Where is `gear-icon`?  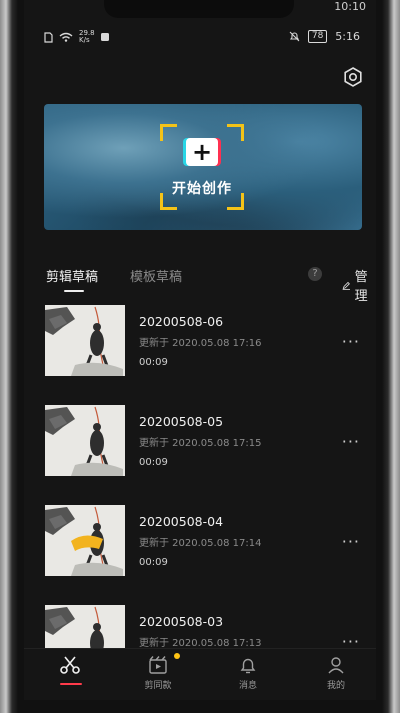
gear-icon is located at coordinates (353, 77).